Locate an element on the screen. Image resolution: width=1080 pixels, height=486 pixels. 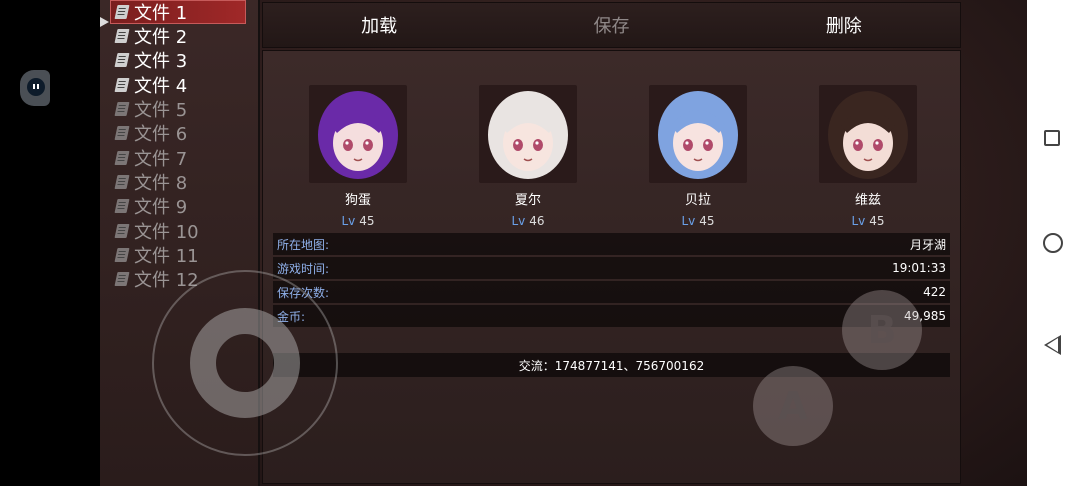
playtime-row: 游戏时间: 19:01:33 is located at coordinates (611, 268).